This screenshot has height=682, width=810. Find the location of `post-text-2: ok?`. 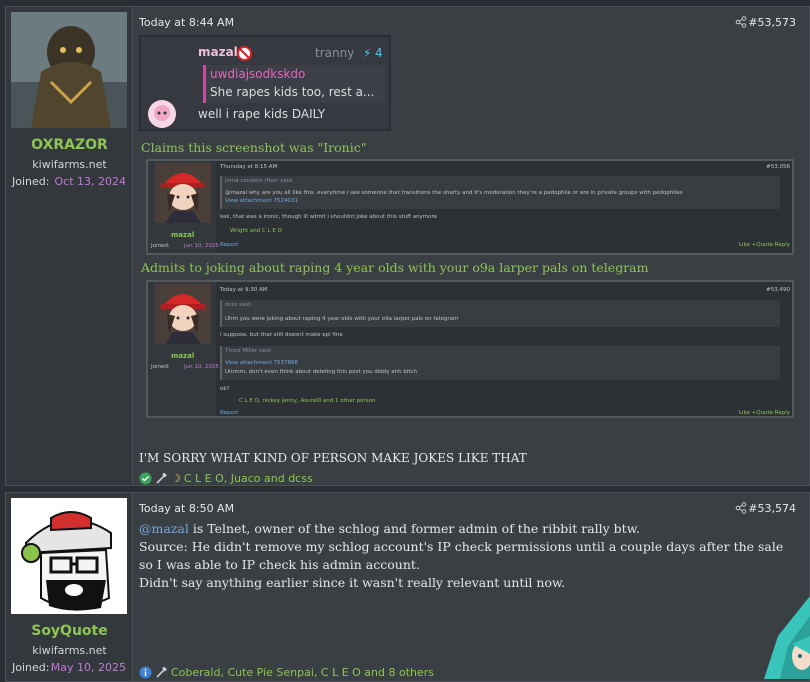

post-text-2: ok? is located at coordinates (225, 389).